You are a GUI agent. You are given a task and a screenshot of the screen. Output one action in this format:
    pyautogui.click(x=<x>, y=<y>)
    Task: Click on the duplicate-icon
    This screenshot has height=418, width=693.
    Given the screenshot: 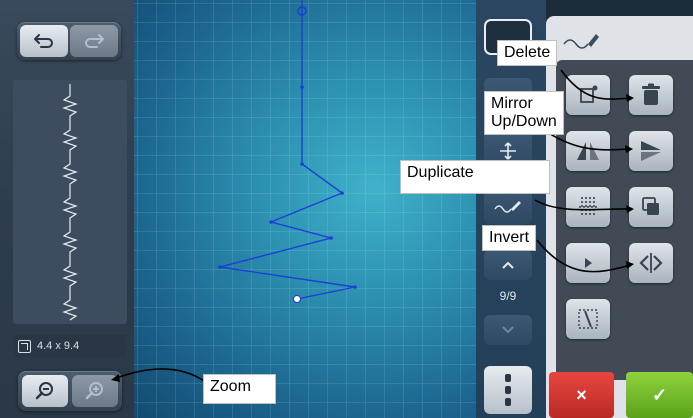 What is the action you would take?
    pyautogui.click(x=650, y=206)
    